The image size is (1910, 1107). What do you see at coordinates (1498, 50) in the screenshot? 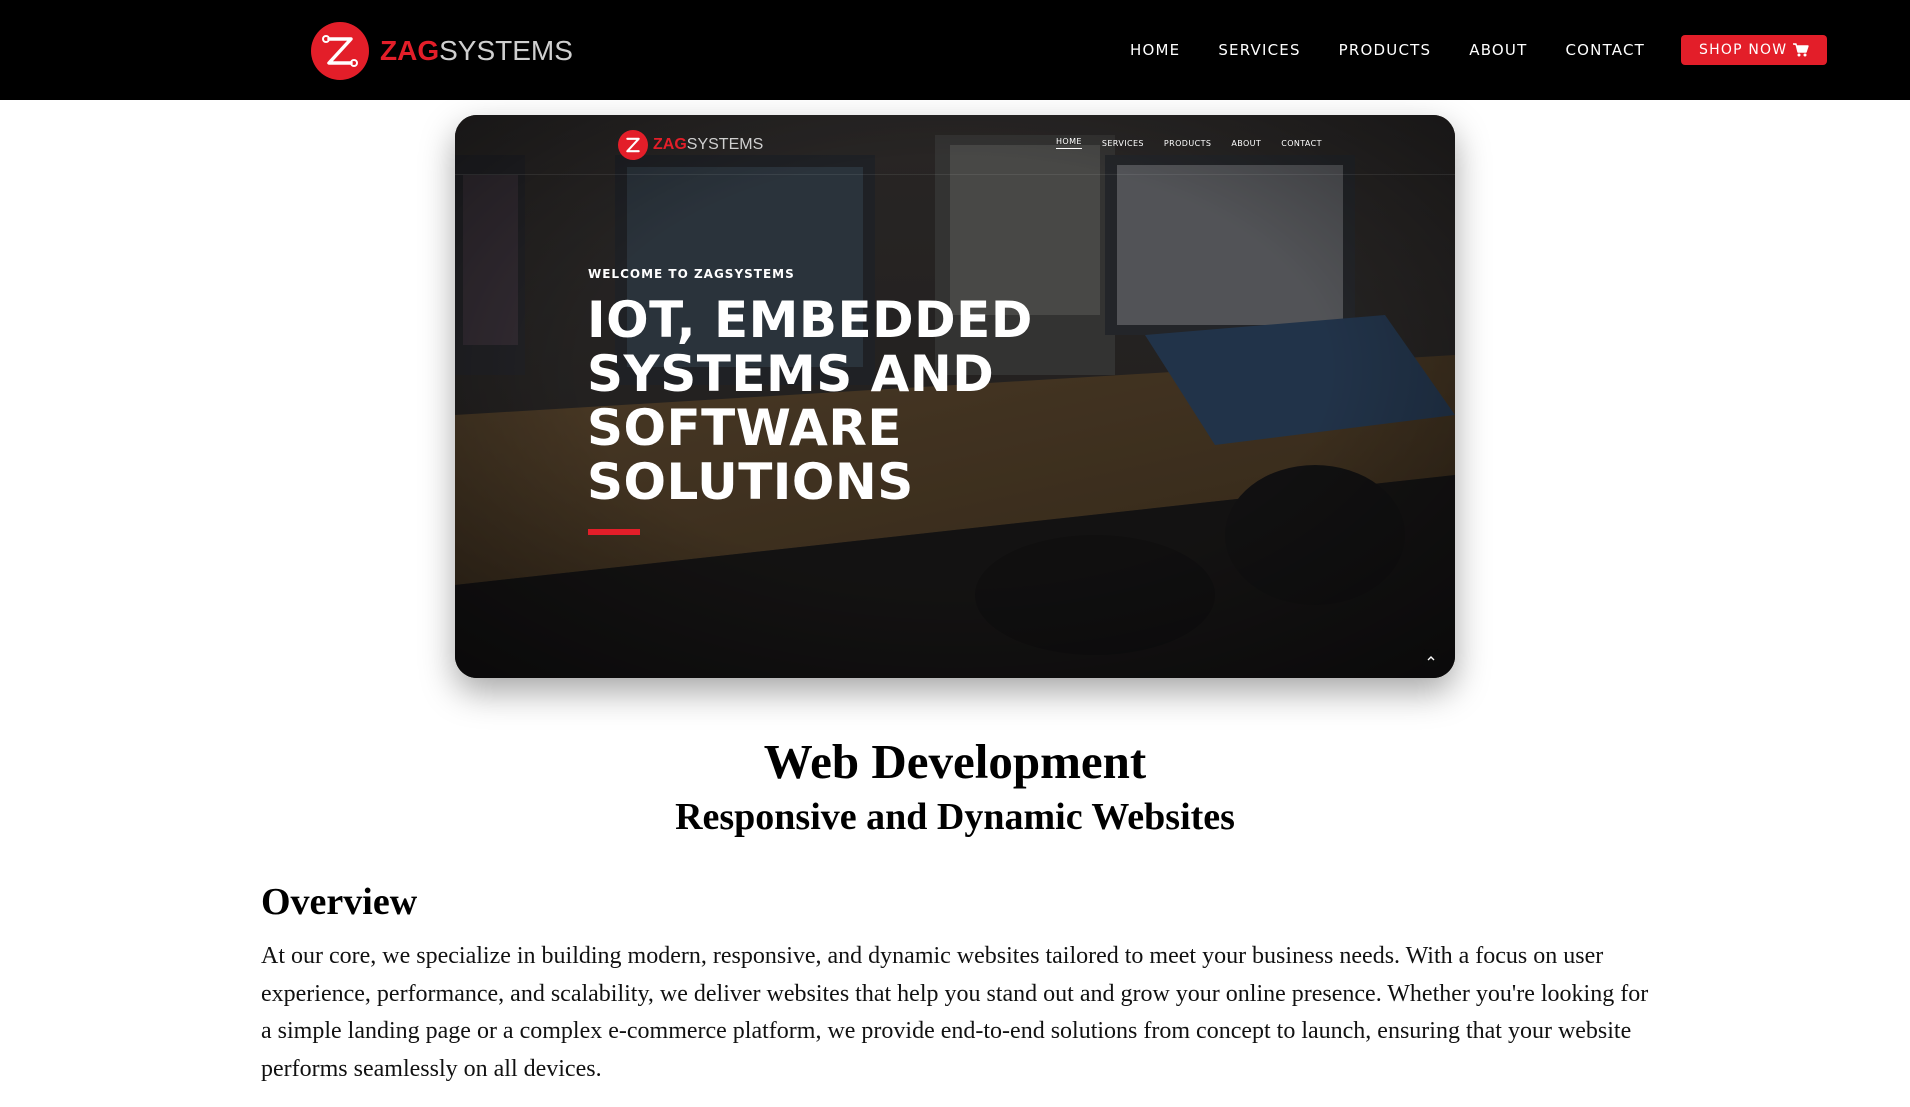
I see `nav-about: ABOUT` at bounding box center [1498, 50].